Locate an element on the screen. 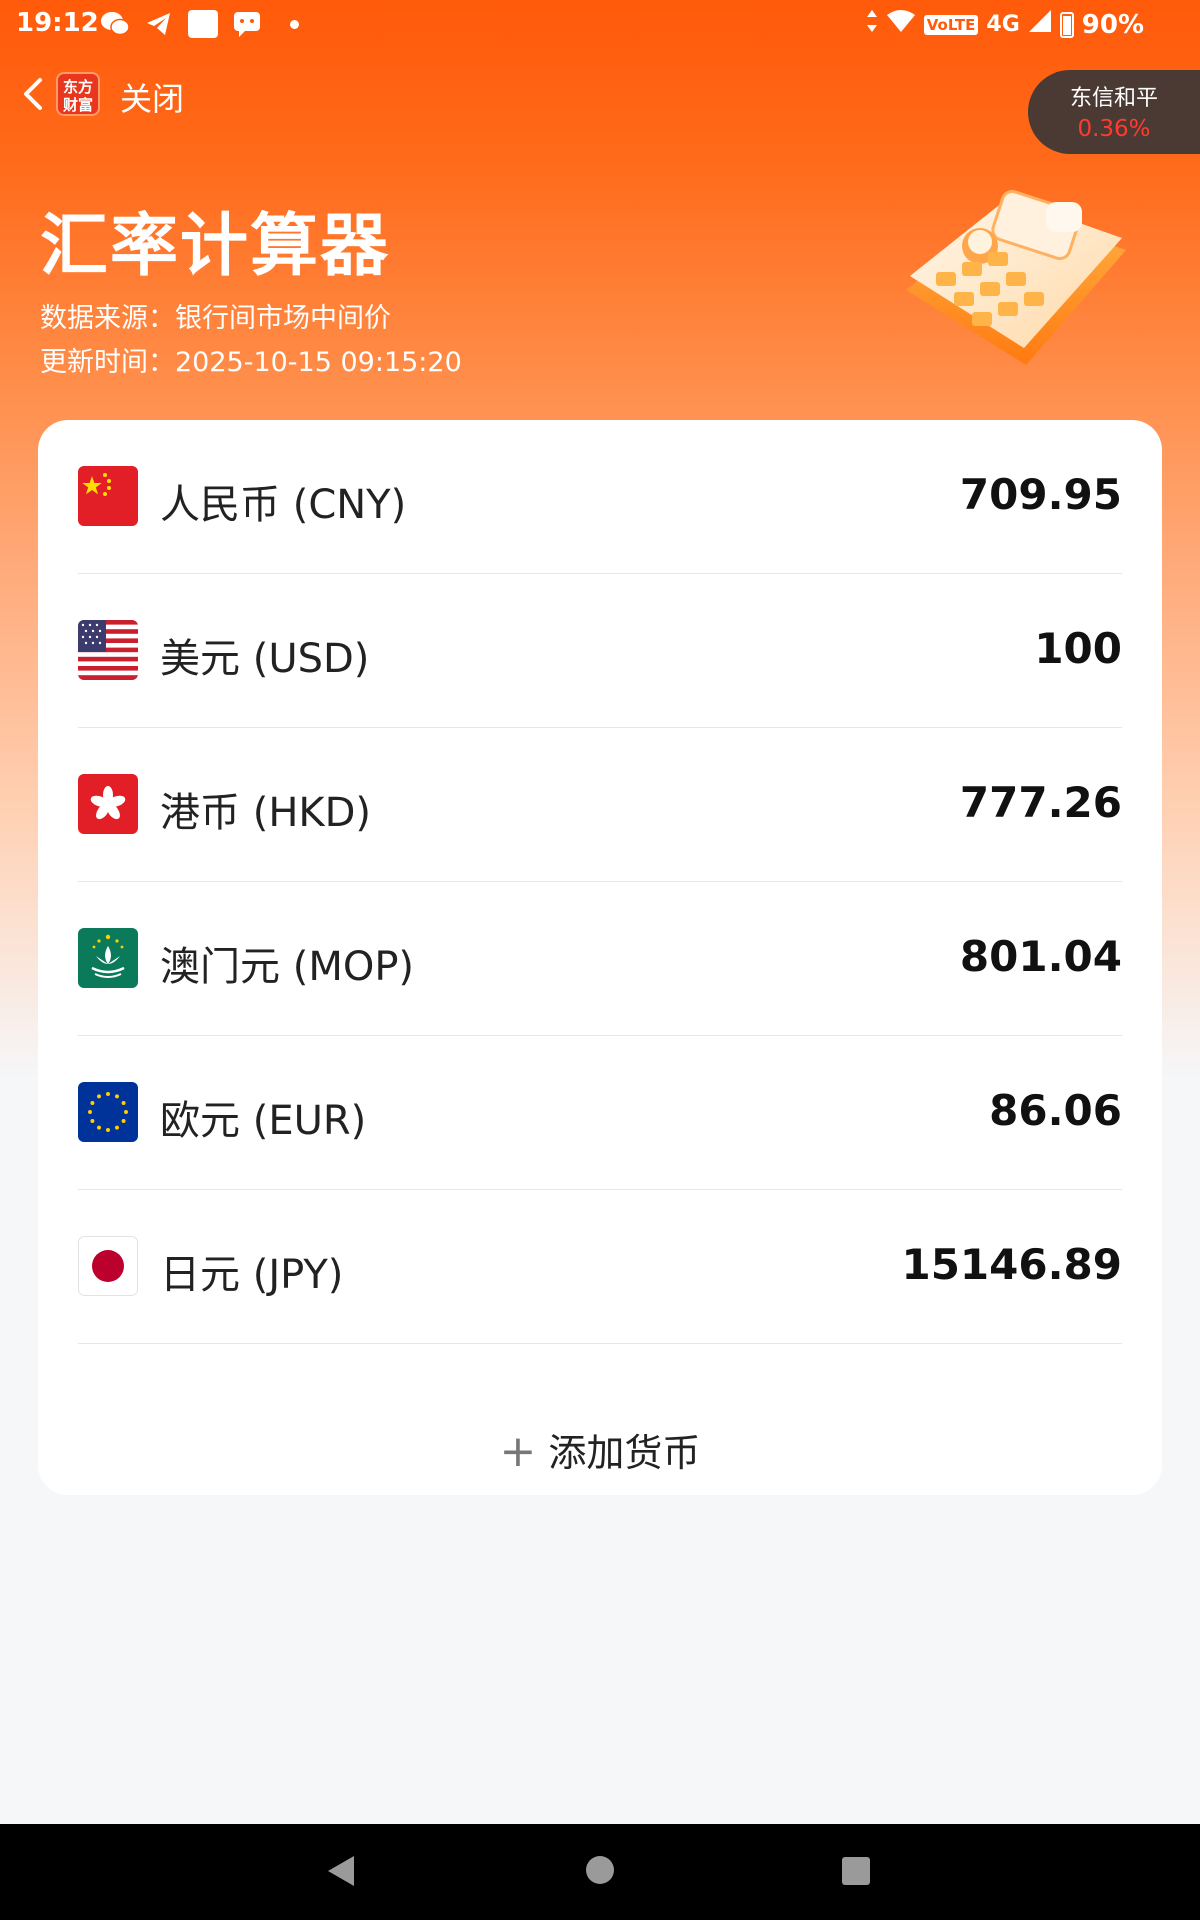 The height and width of the screenshot is (1920, 1200). status-bar: 19:12 VoLTE 4G 90% is located at coordinates (600, 24).